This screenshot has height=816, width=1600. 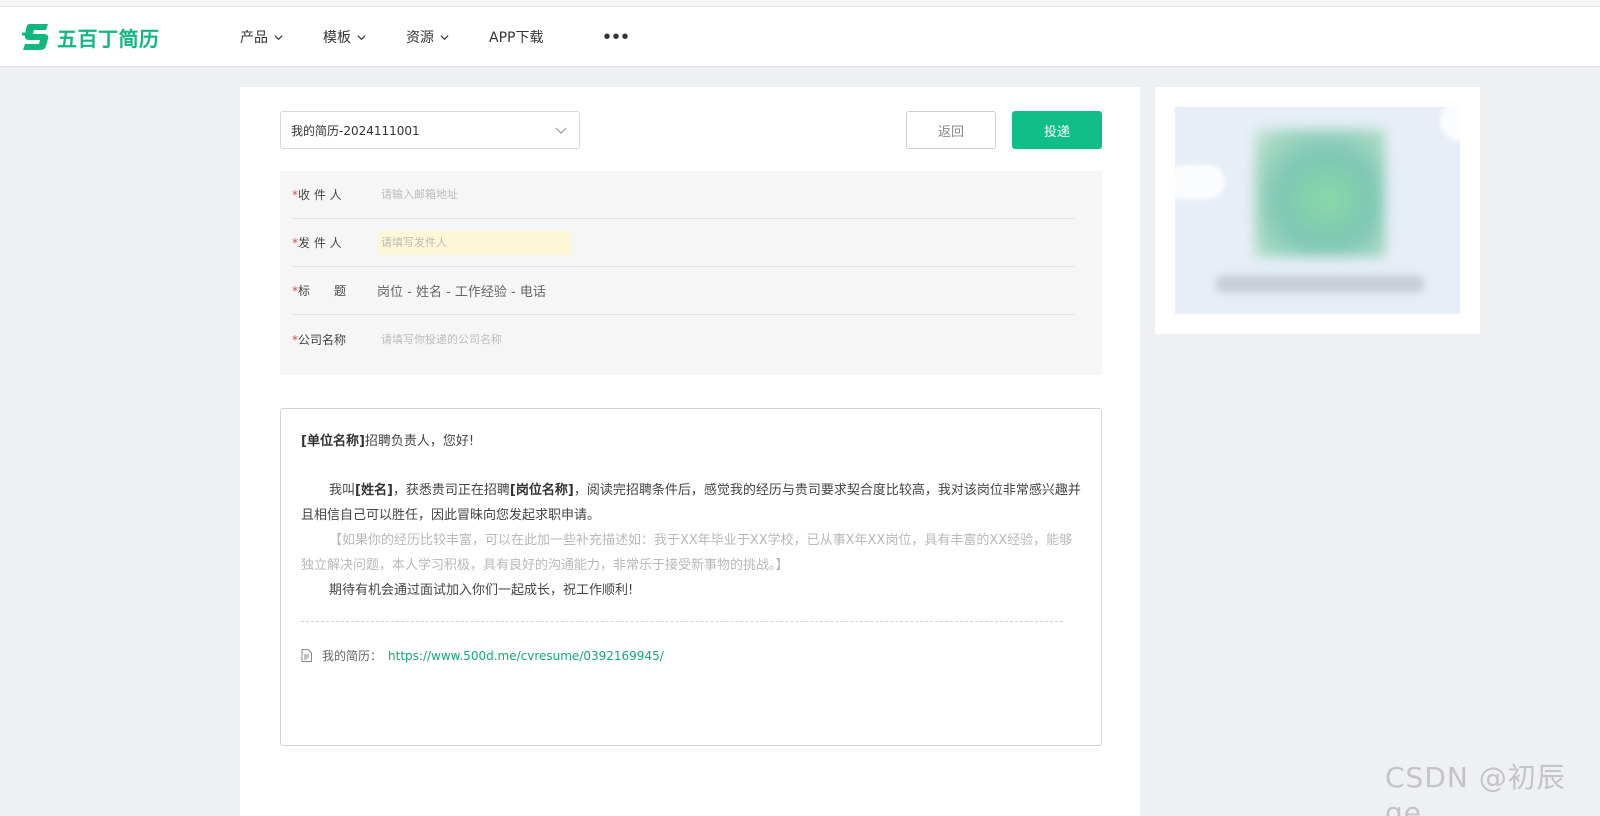 What do you see at coordinates (317, 243) in the screenshot?
I see `sender-label: *发 件 人` at bounding box center [317, 243].